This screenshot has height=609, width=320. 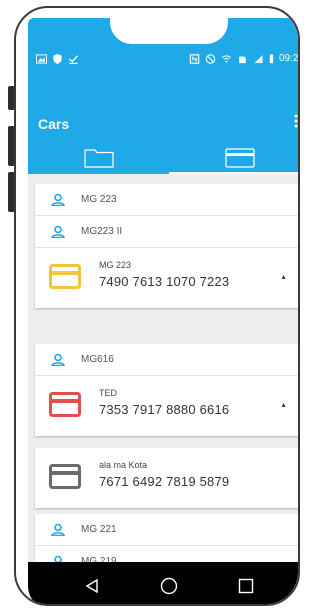 I want to click on user-label: MG616, so click(x=97, y=359).